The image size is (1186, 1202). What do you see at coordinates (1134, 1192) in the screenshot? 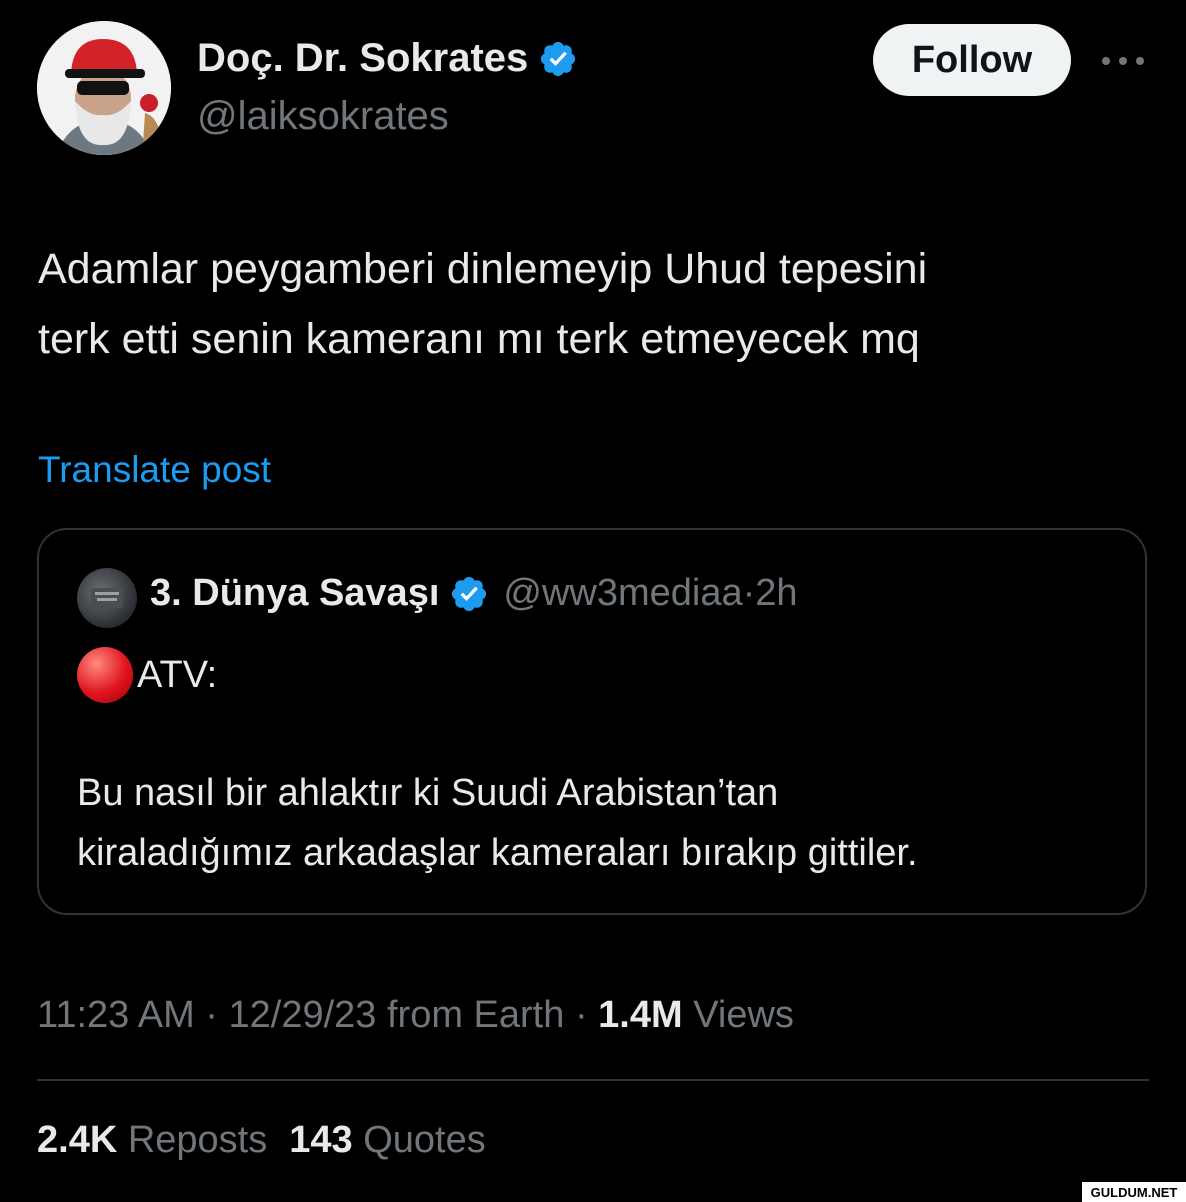
I see `watermark: GULDUM.NET` at bounding box center [1134, 1192].